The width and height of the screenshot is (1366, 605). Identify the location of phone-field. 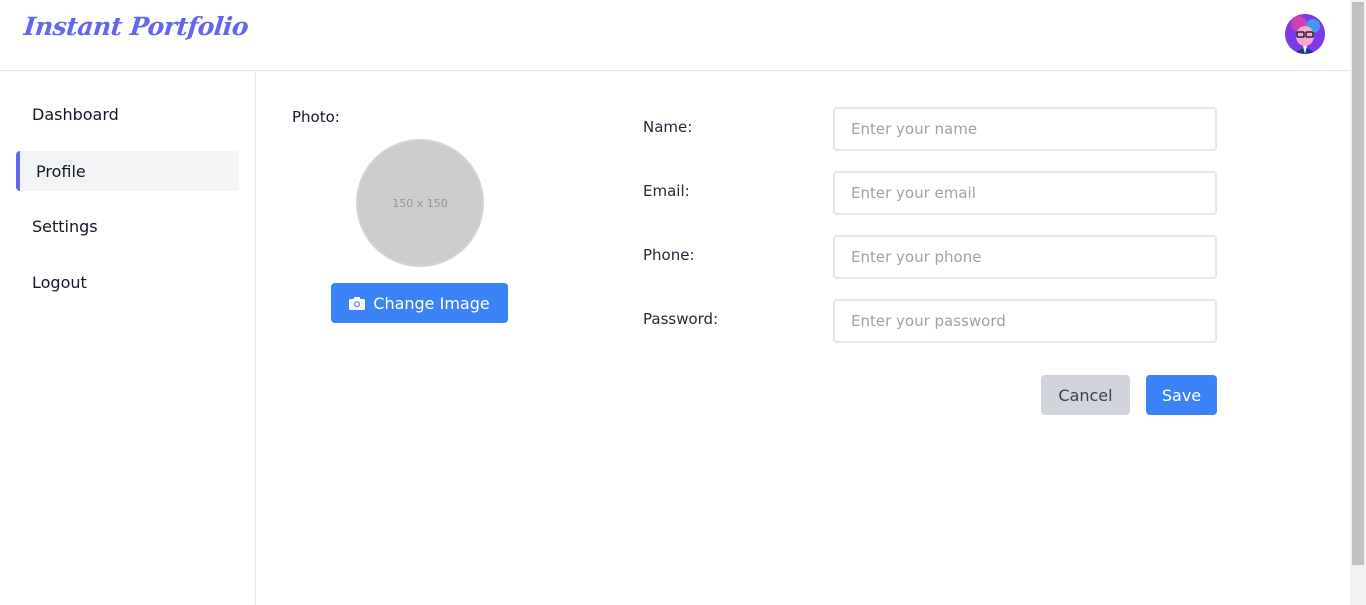
(1025, 257).